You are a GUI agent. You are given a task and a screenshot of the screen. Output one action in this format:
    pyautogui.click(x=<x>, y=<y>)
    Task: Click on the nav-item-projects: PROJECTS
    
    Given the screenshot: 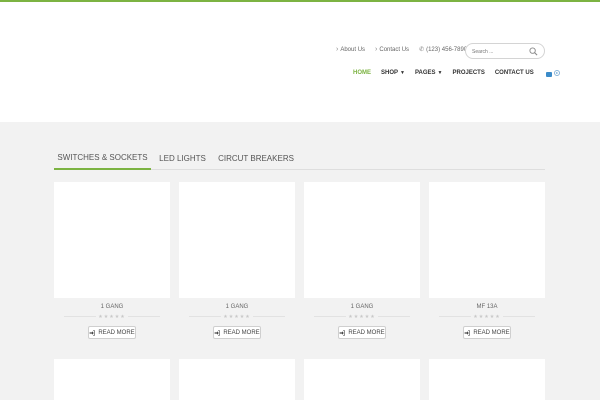 What is the action you would take?
    pyautogui.click(x=468, y=73)
    